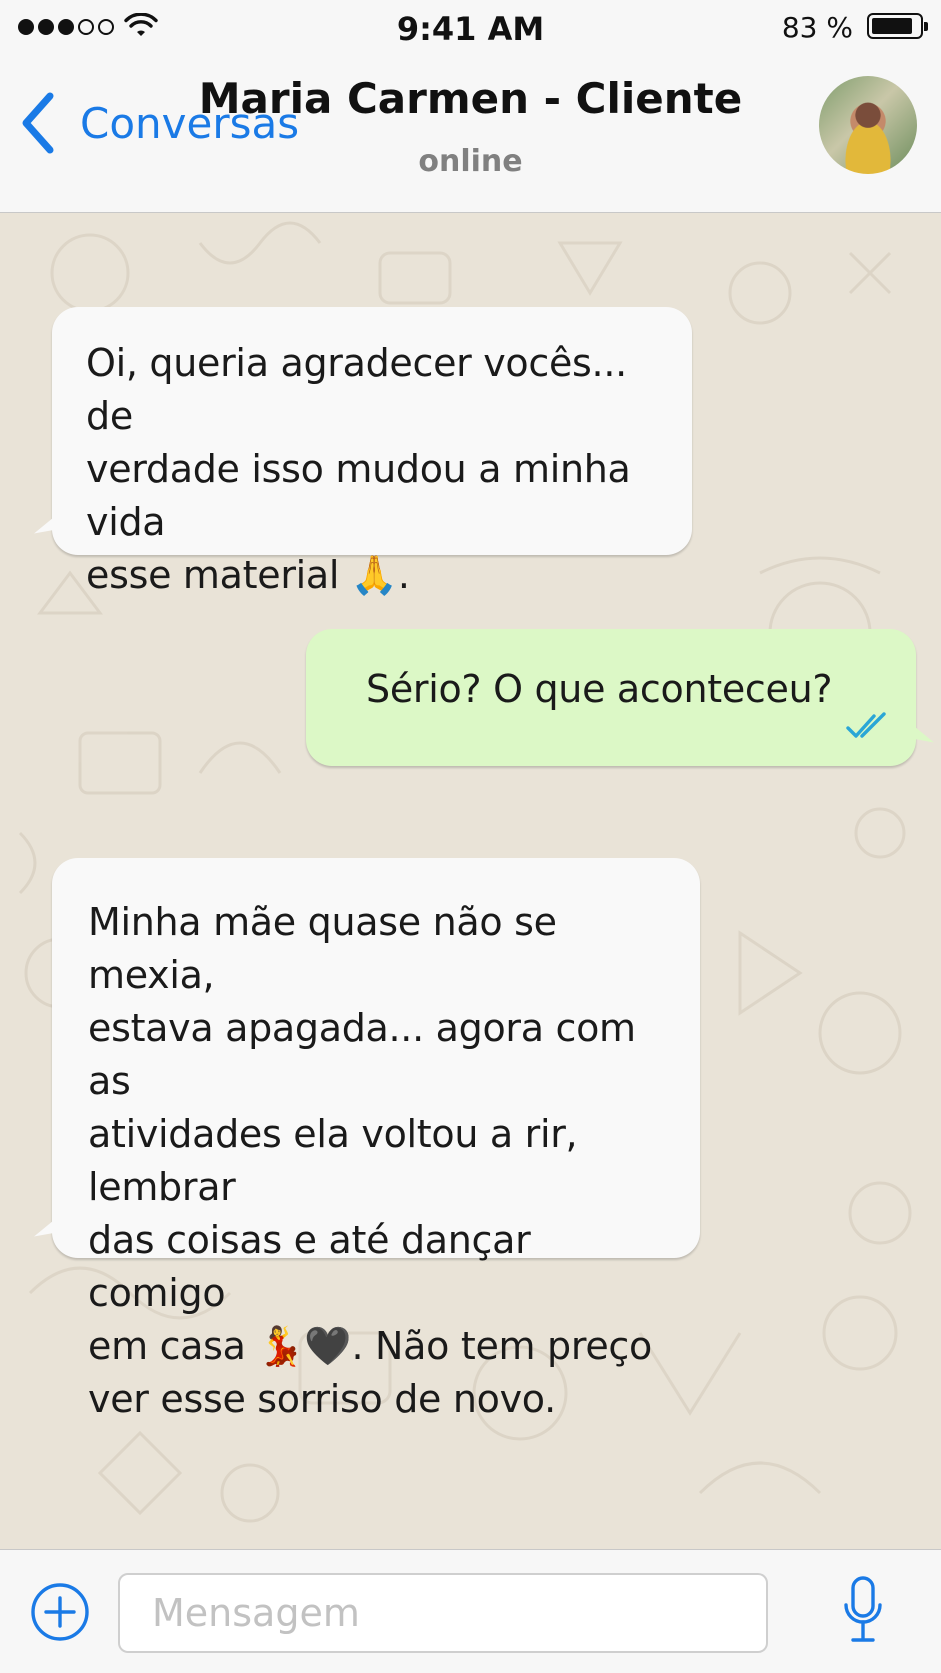  I want to click on status-bar: 9:41 AM 83 %, so click(470, 28).